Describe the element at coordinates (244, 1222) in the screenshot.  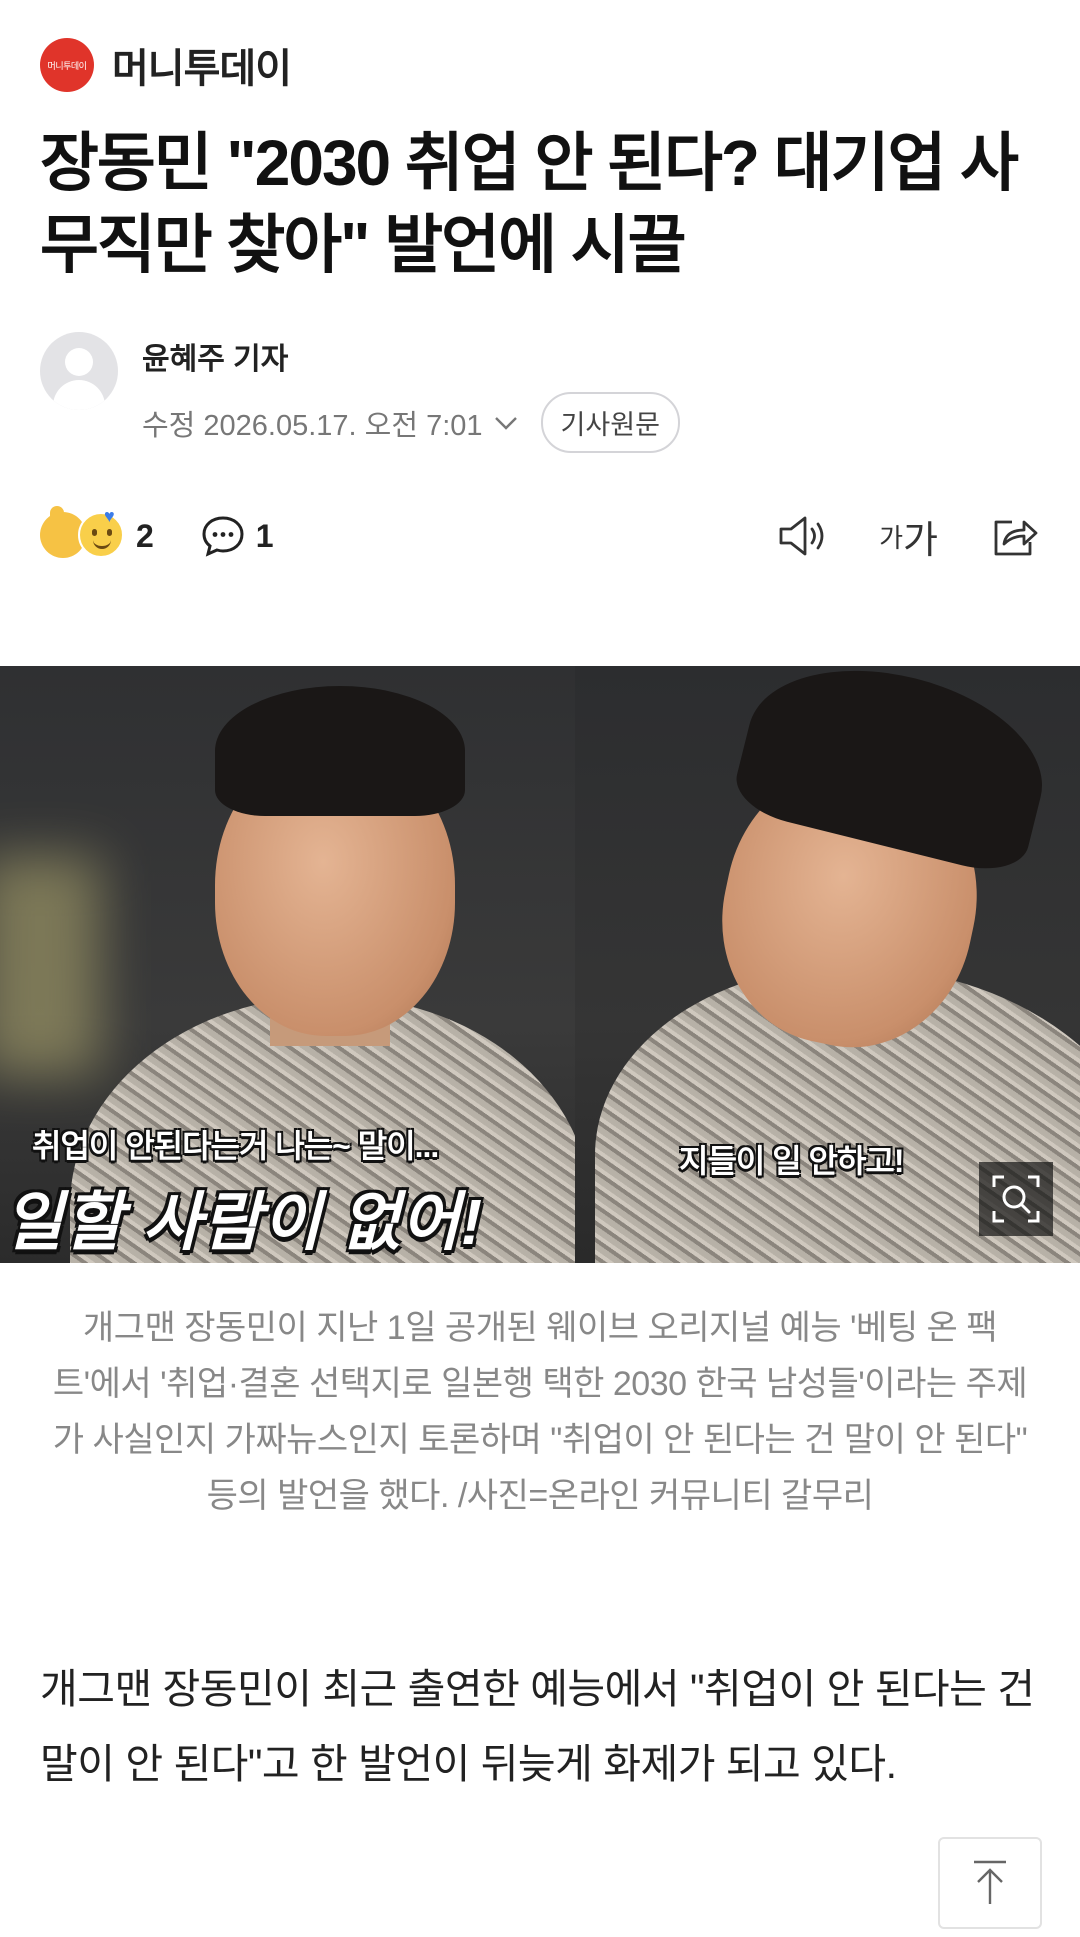
I see `photo-subtitle-left-big: 일할 사람이 없어!` at that location.